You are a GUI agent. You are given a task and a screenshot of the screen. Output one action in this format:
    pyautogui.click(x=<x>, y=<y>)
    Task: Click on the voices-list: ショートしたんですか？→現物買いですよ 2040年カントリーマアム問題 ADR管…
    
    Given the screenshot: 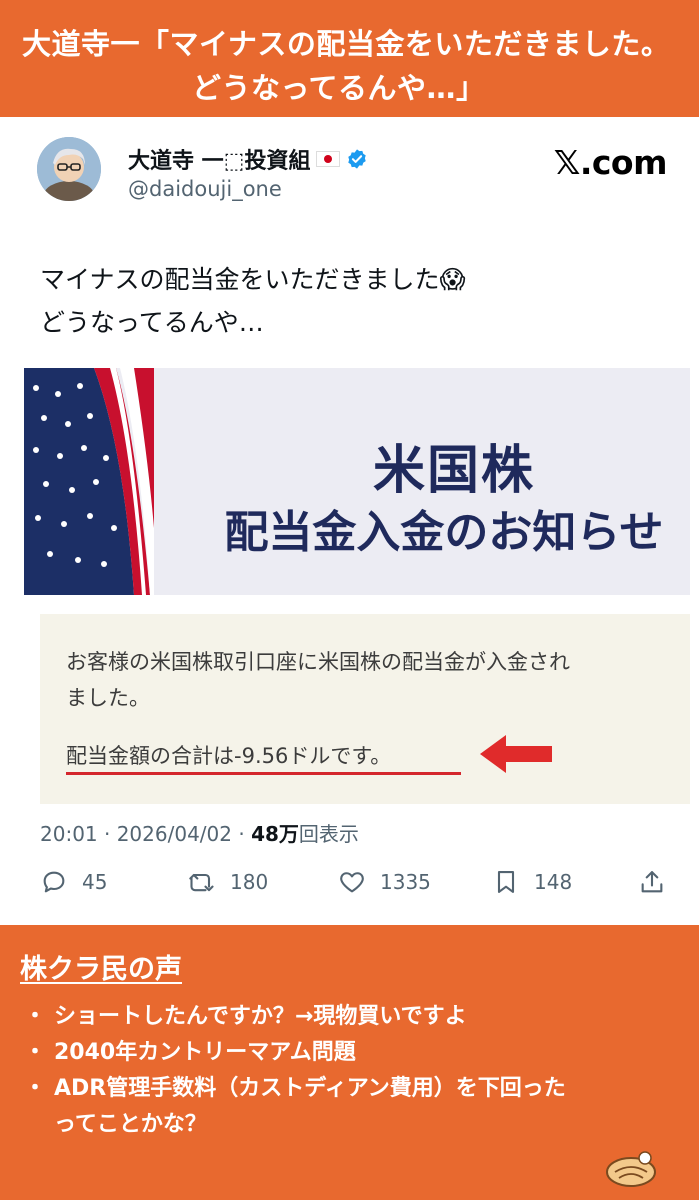 What is the action you would take?
    pyautogui.click(x=349, y=1071)
    